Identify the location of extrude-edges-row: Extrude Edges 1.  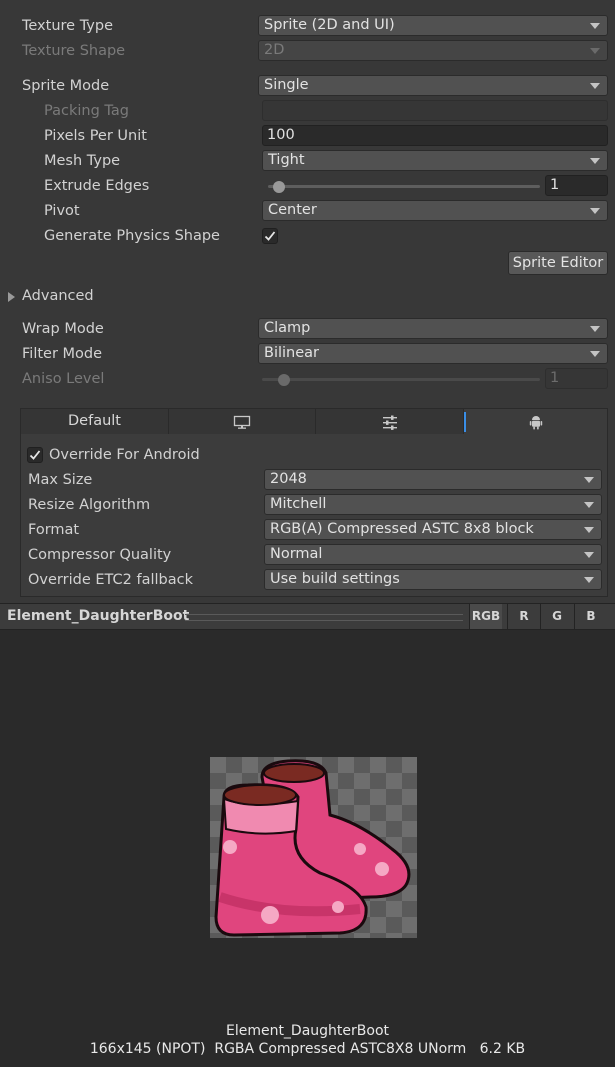
(307, 186).